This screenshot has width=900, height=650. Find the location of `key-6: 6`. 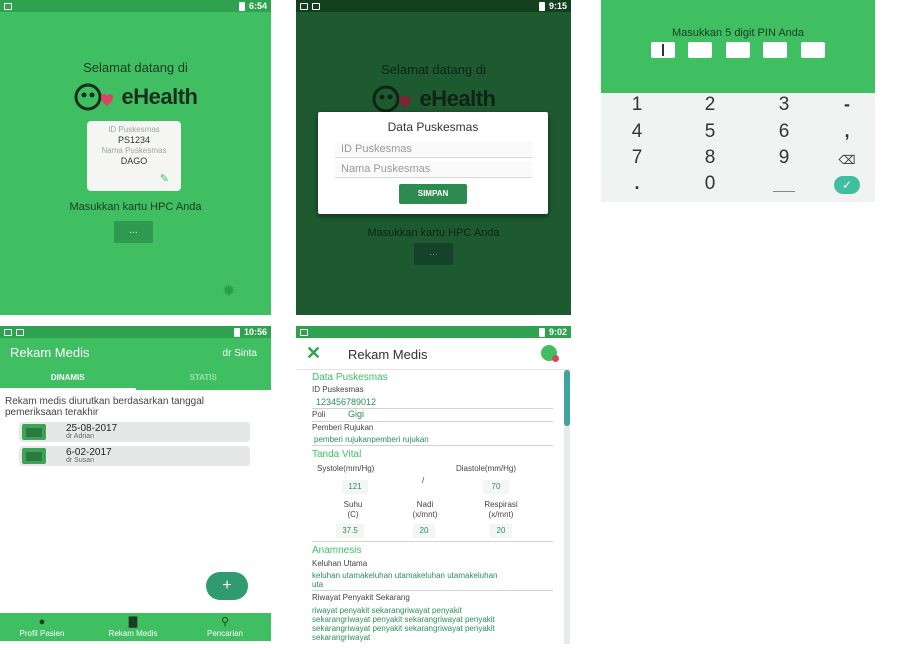

key-6: 6 is located at coordinates (784, 132).